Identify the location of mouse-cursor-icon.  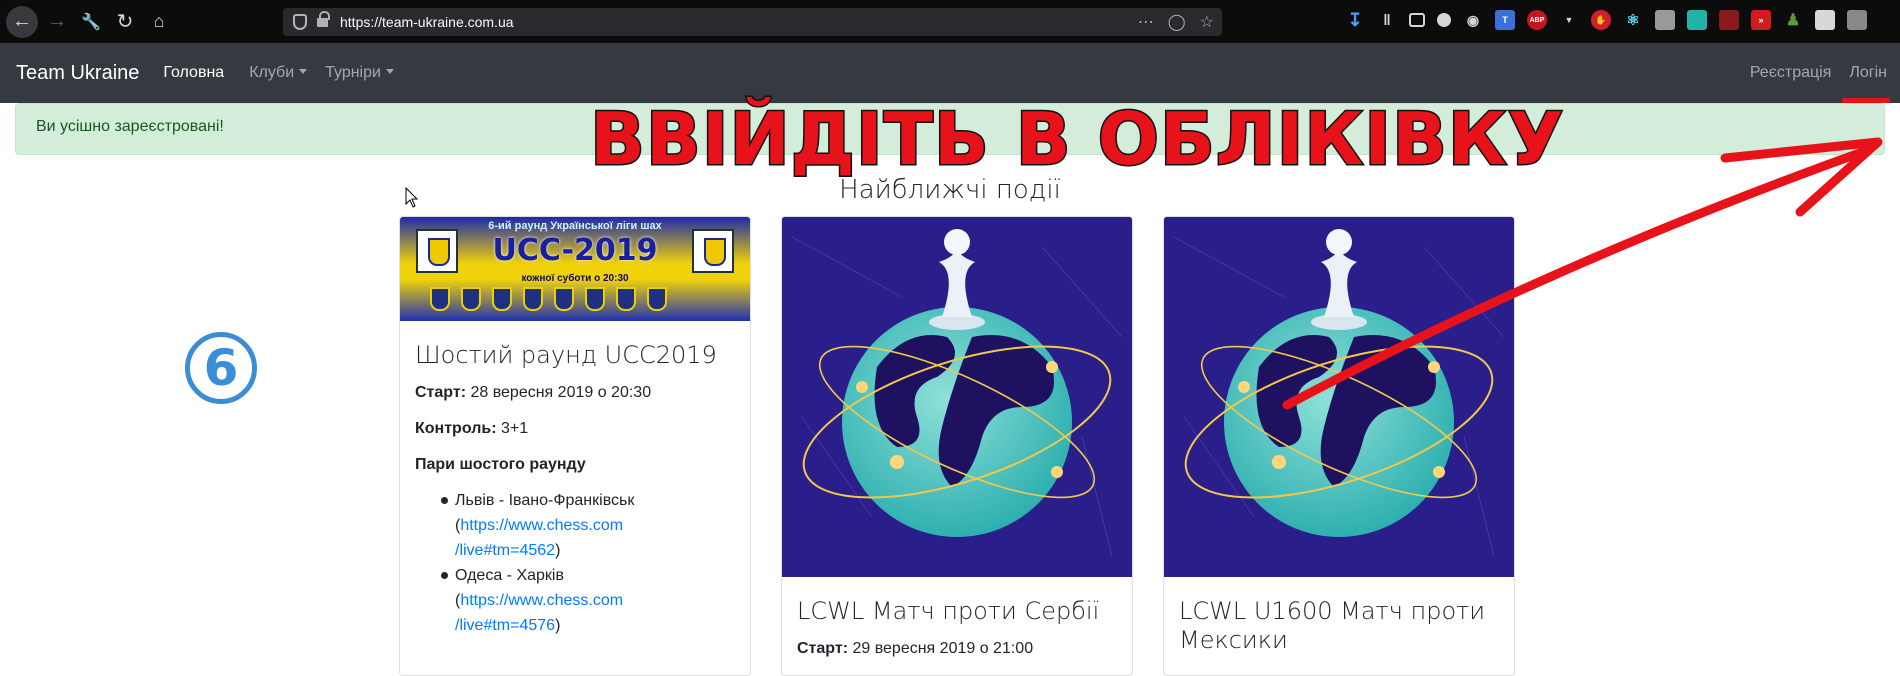
(412, 197).